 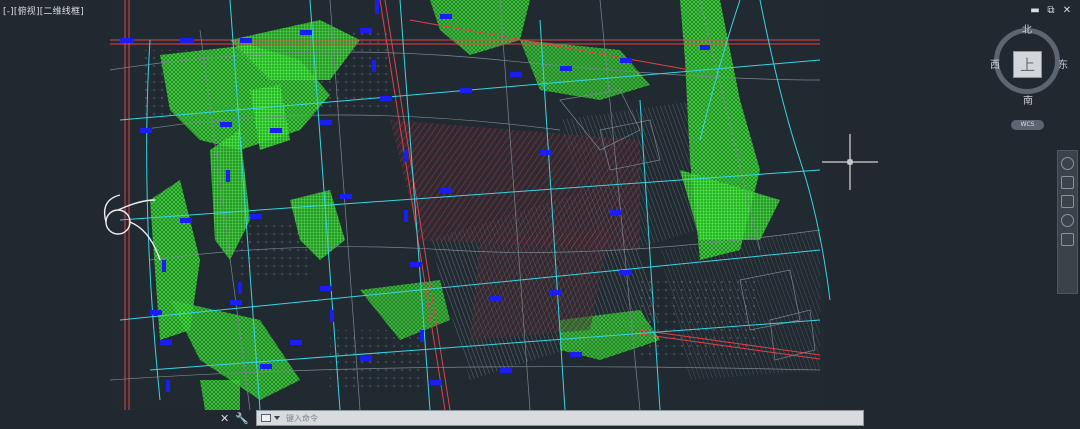 I want to click on window-controls: ▬ ⧉ ✕, so click(x=1051, y=10).